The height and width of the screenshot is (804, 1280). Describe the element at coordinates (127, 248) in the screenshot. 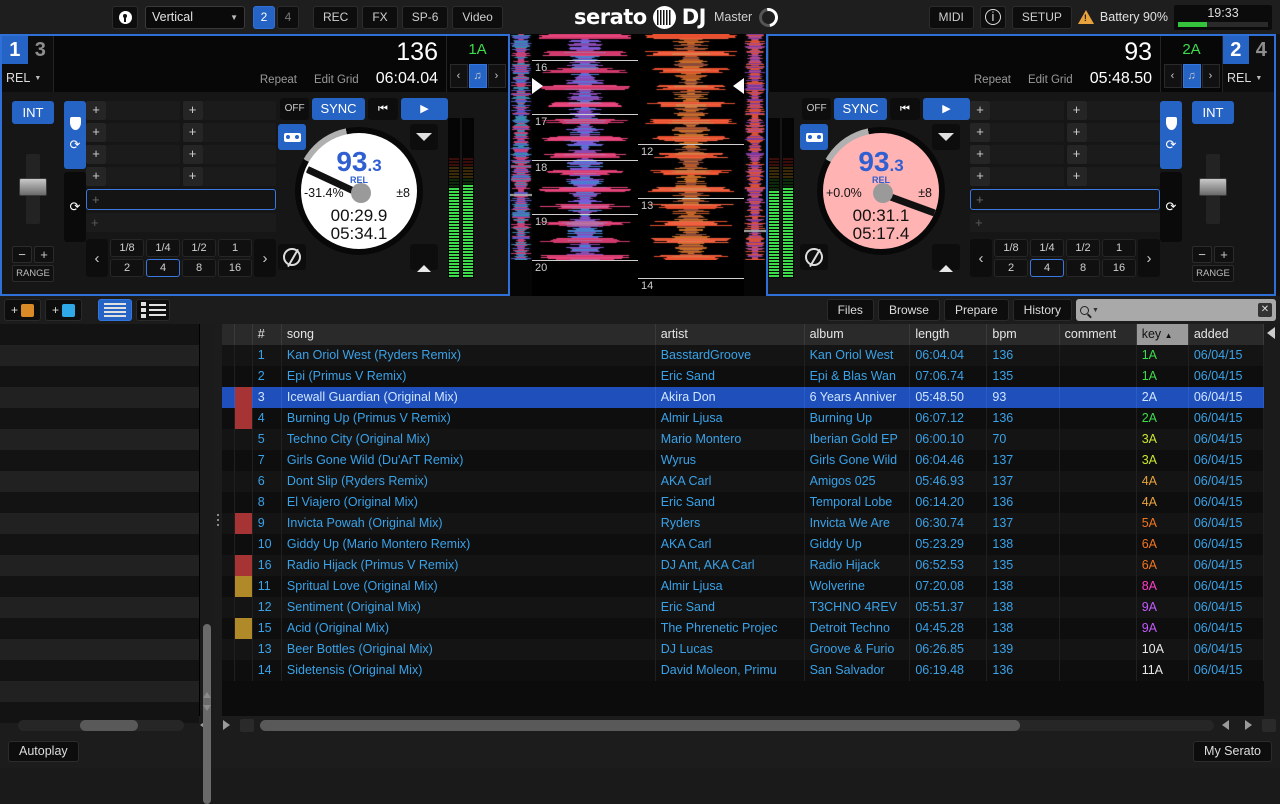

I see `beat-cell-1-8: 1/8` at that location.